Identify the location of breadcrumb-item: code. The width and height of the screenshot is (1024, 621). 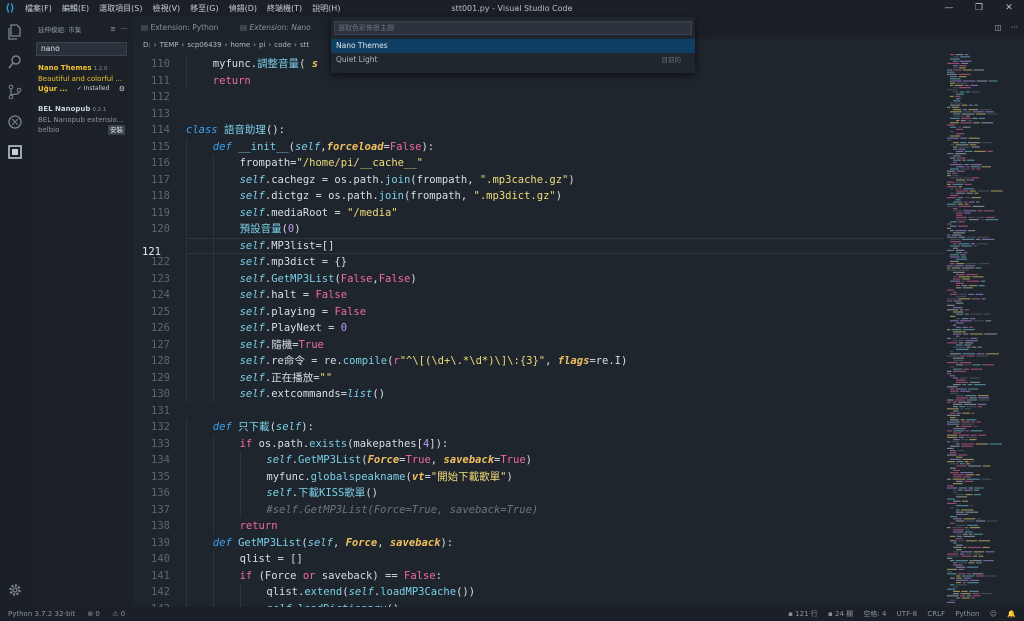
(282, 45).